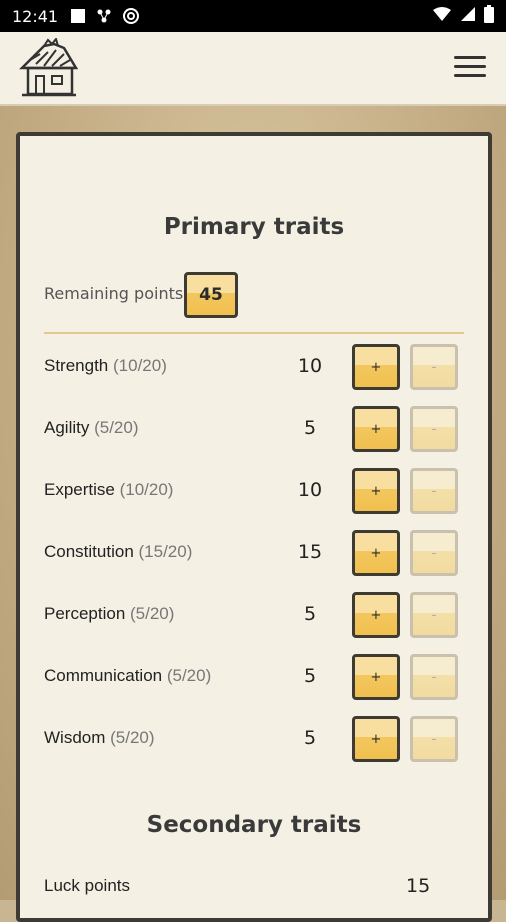  Describe the element at coordinates (89, 551) in the screenshot. I see `trait-label: Constitution` at that location.